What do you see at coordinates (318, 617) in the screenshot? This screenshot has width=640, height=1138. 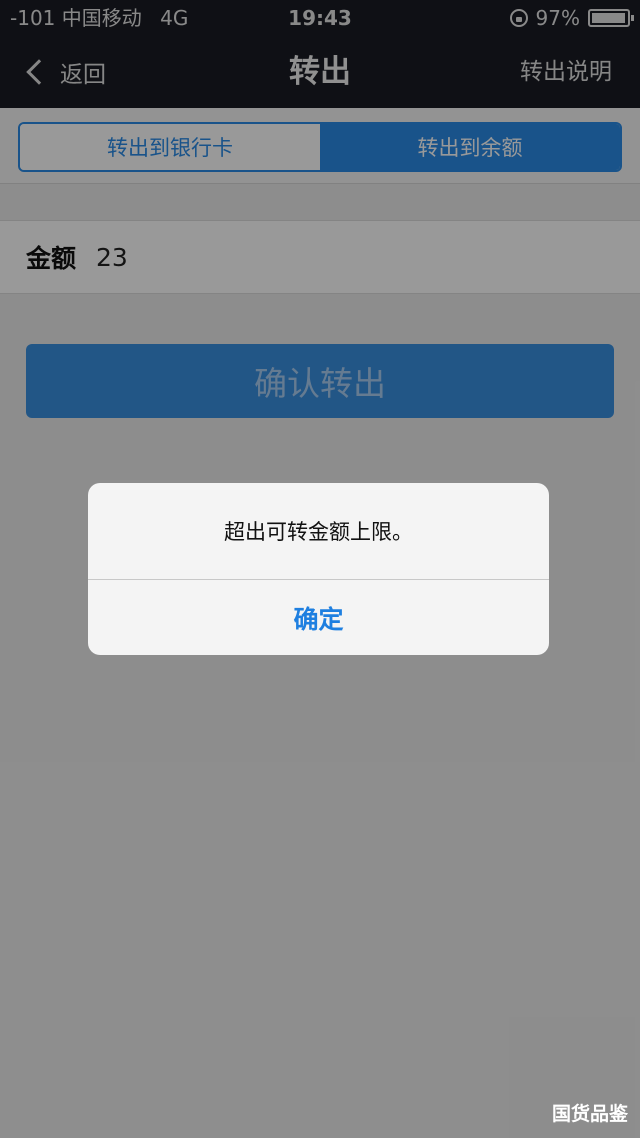 I see `alert-ok-button: 确定` at bounding box center [318, 617].